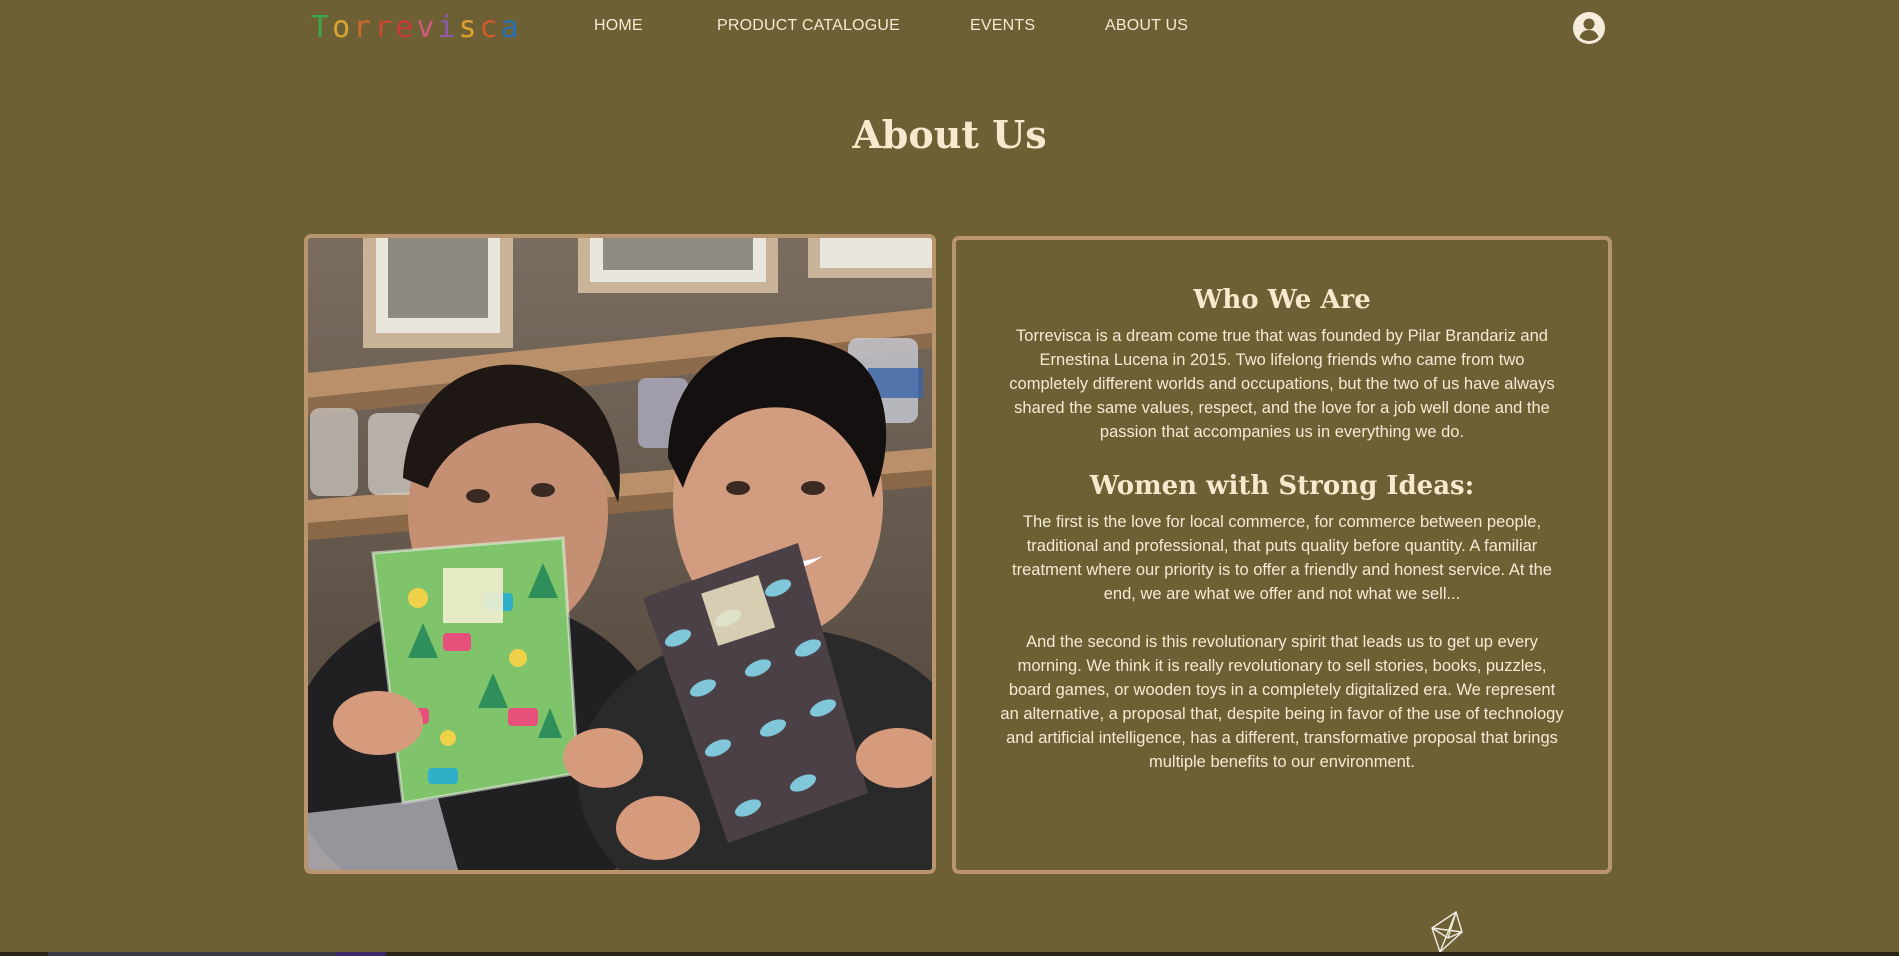 This screenshot has width=1899, height=956. What do you see at coordinates (490, 27) in the screenshot?
I see `logo-letter: c` at bounding box center [490, 27].